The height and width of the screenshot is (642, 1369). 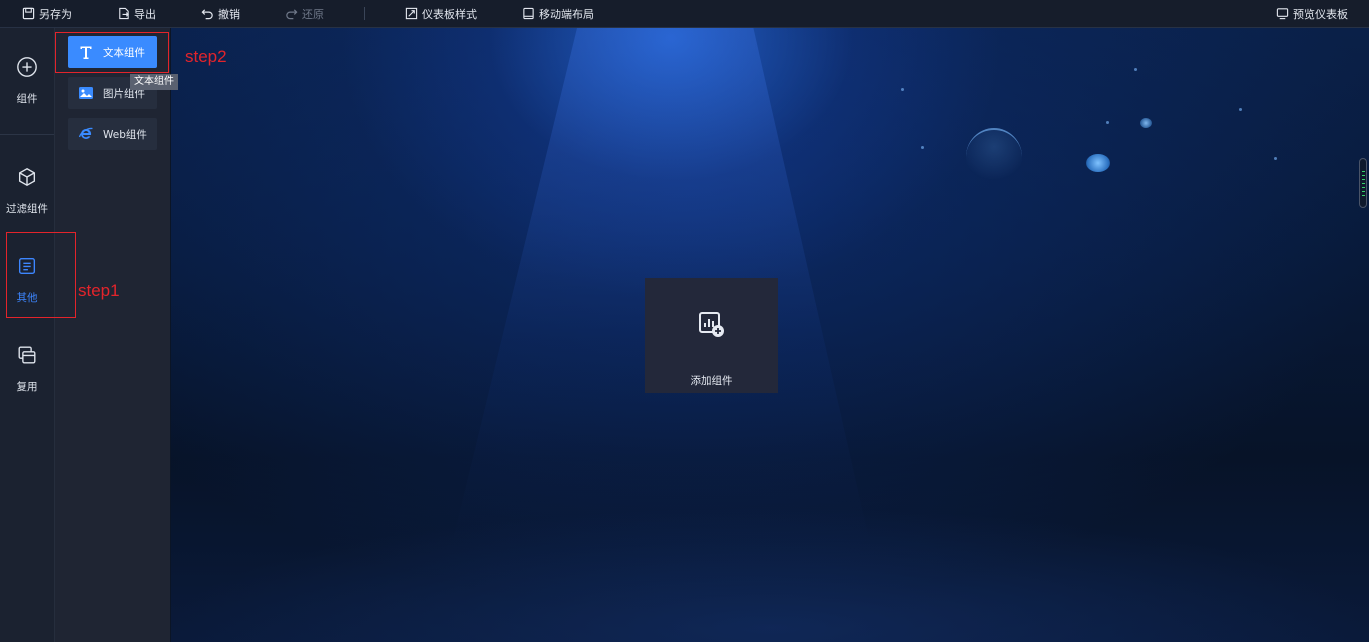 What do you see at coordinates (99, 290) in the screenshot?
I see `step1-annotation: step1` at bounding box center [99, 290].